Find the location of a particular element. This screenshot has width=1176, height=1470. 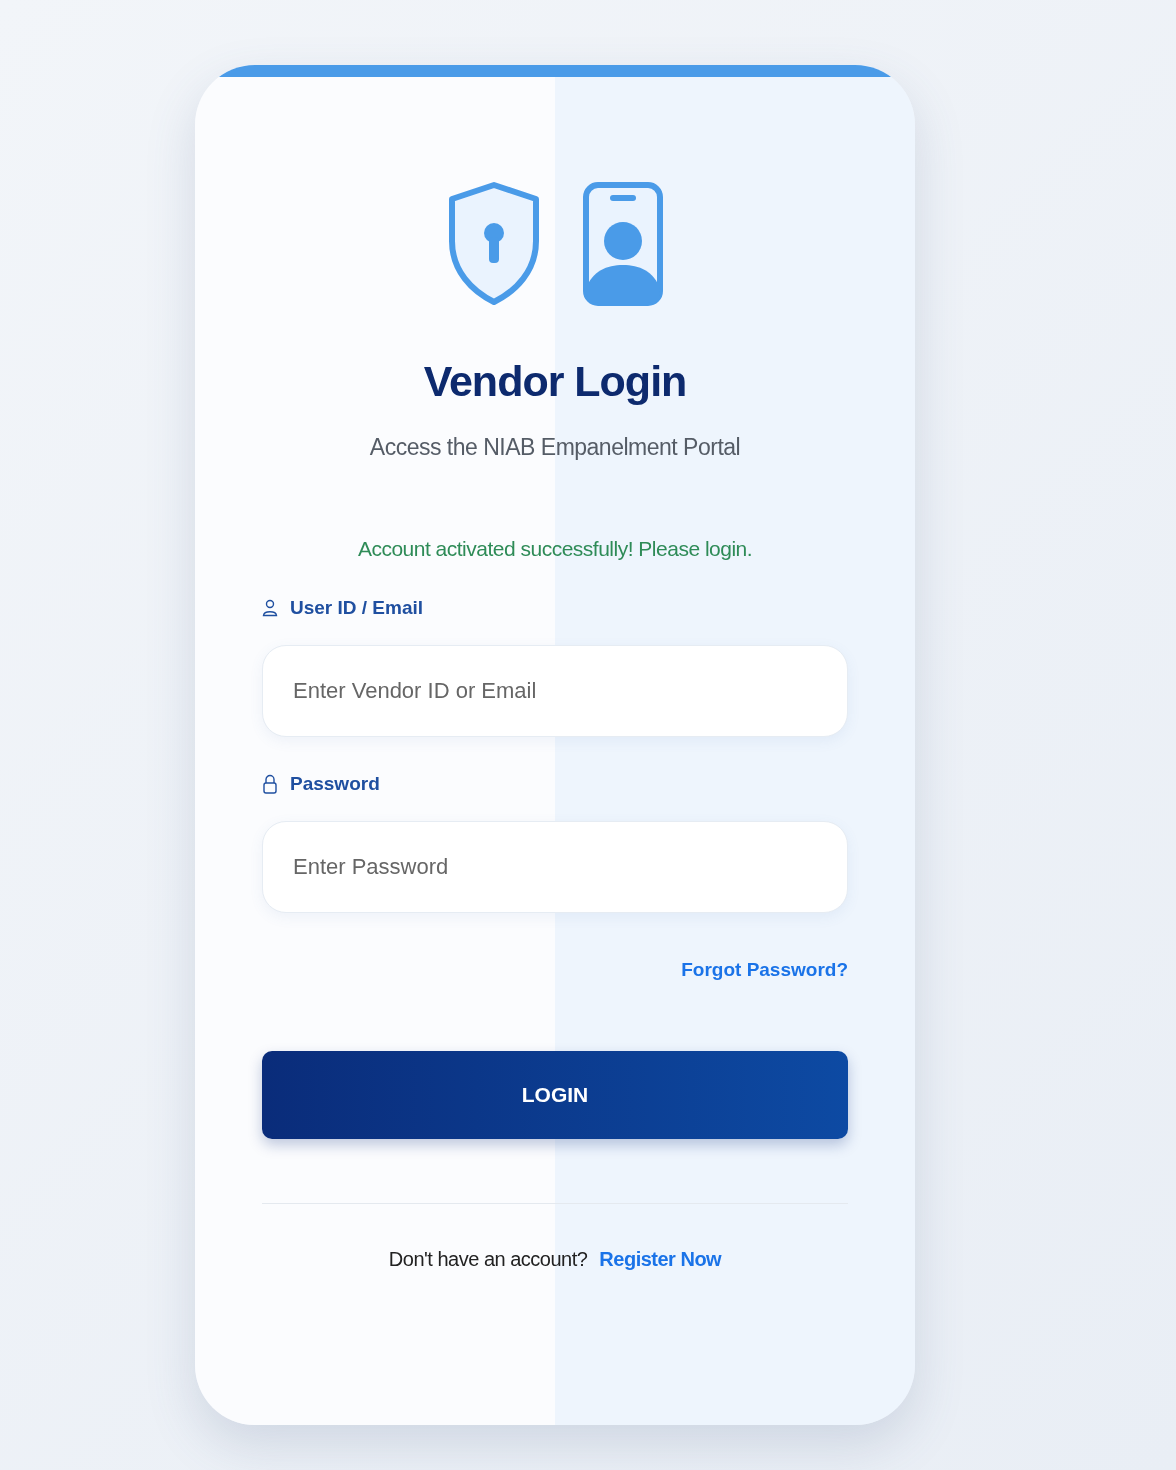

page-title: Vendor Login is located at coordinates (555, 381).